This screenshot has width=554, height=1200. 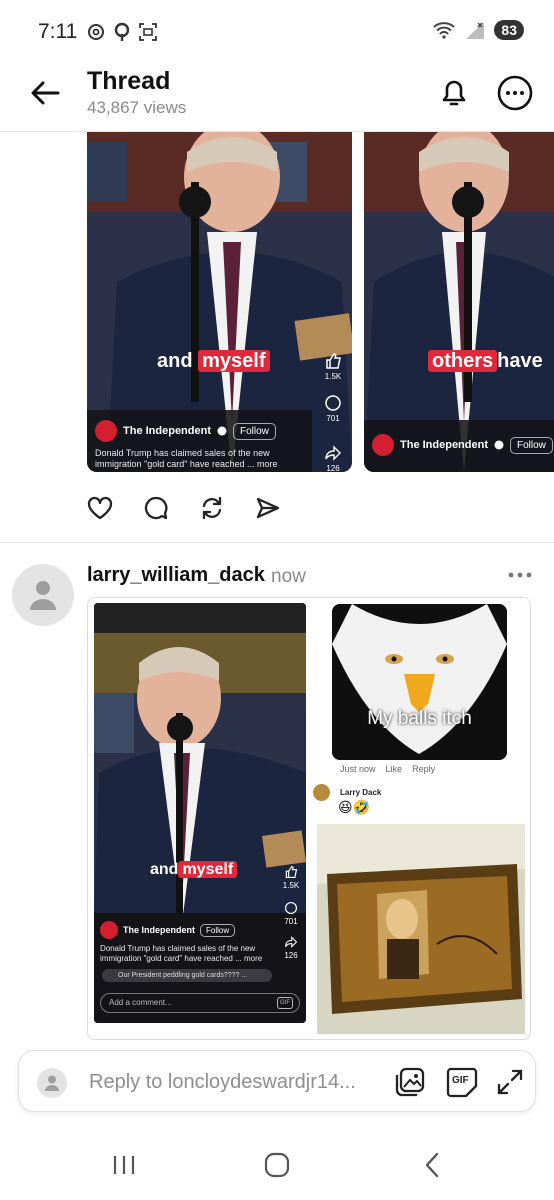 What do you see at coordinates (520, 361) in the screenshot?
I see `video2-caption-plain: have` at bounding box center [520, 361].